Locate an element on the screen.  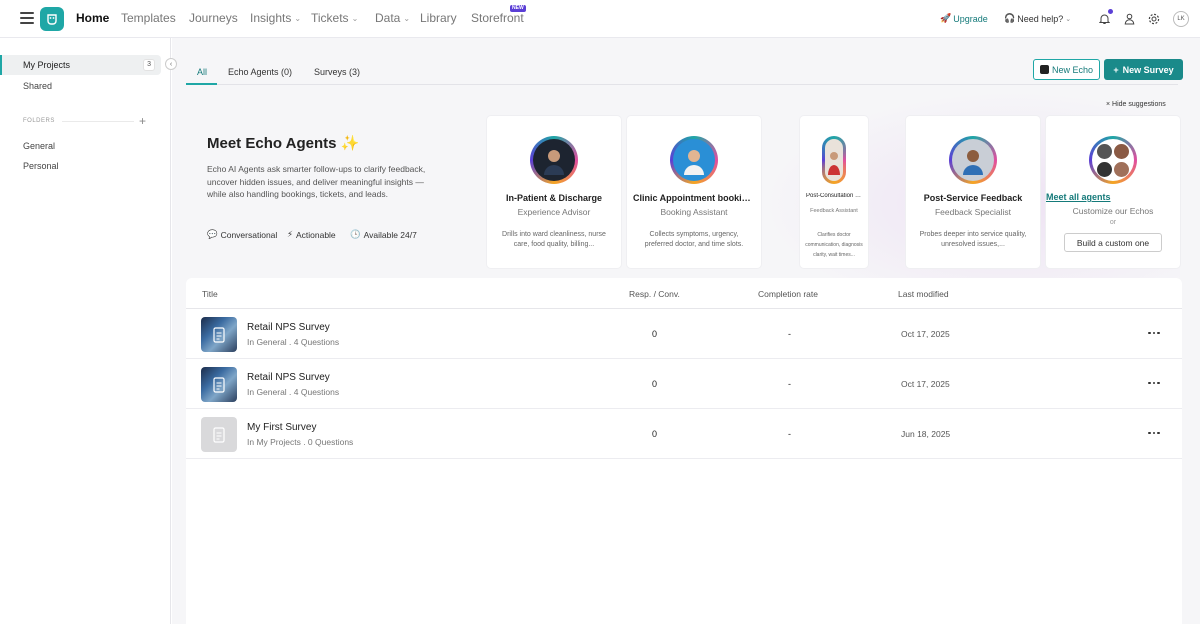
plus-icon: + is located at coordinates (1116, 69).